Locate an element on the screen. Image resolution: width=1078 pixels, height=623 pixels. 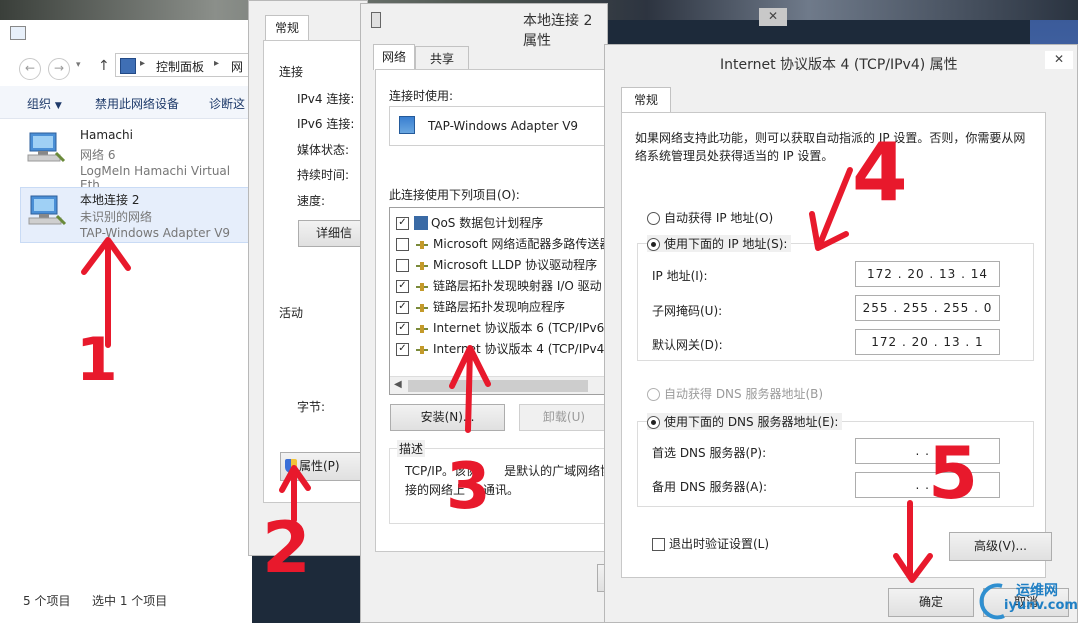
list-item-lldp: Microsoft LLDP 协议驱动程序 is located at coordinates (496, 265).